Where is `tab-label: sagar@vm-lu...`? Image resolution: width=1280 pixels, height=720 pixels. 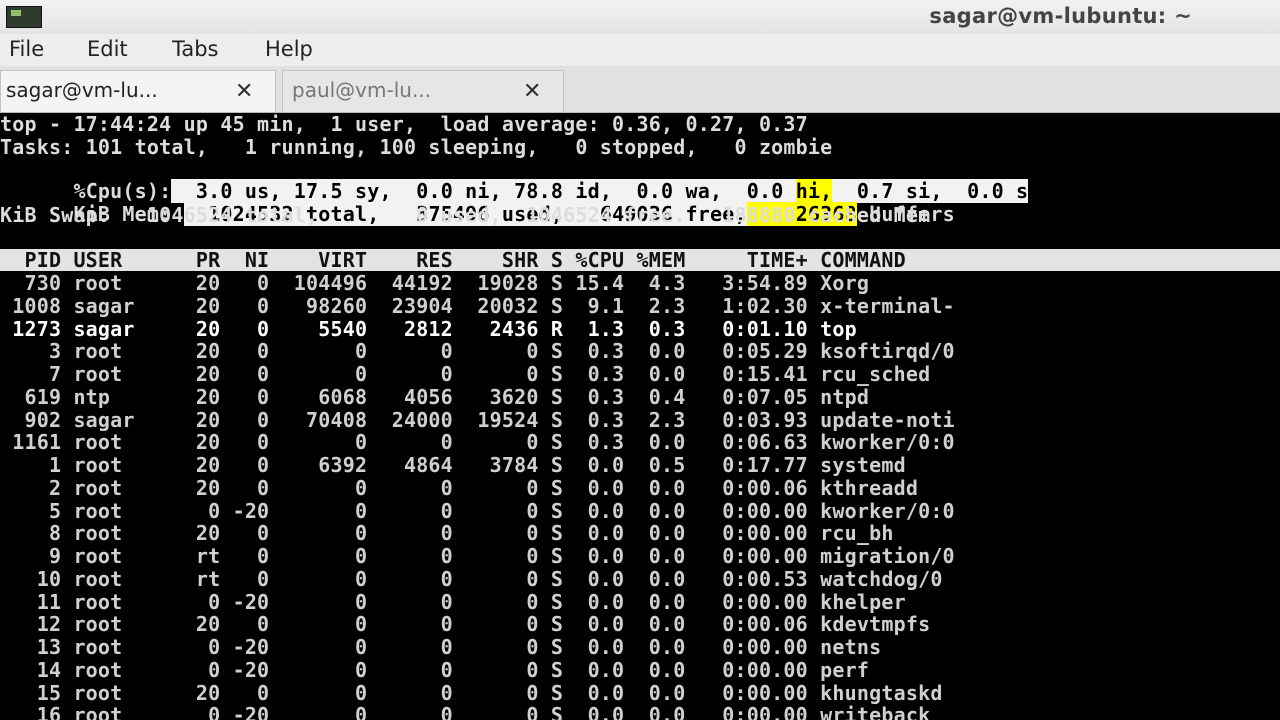 tab-label: sagar@vm-lu... is located at coordinates (82, 90).